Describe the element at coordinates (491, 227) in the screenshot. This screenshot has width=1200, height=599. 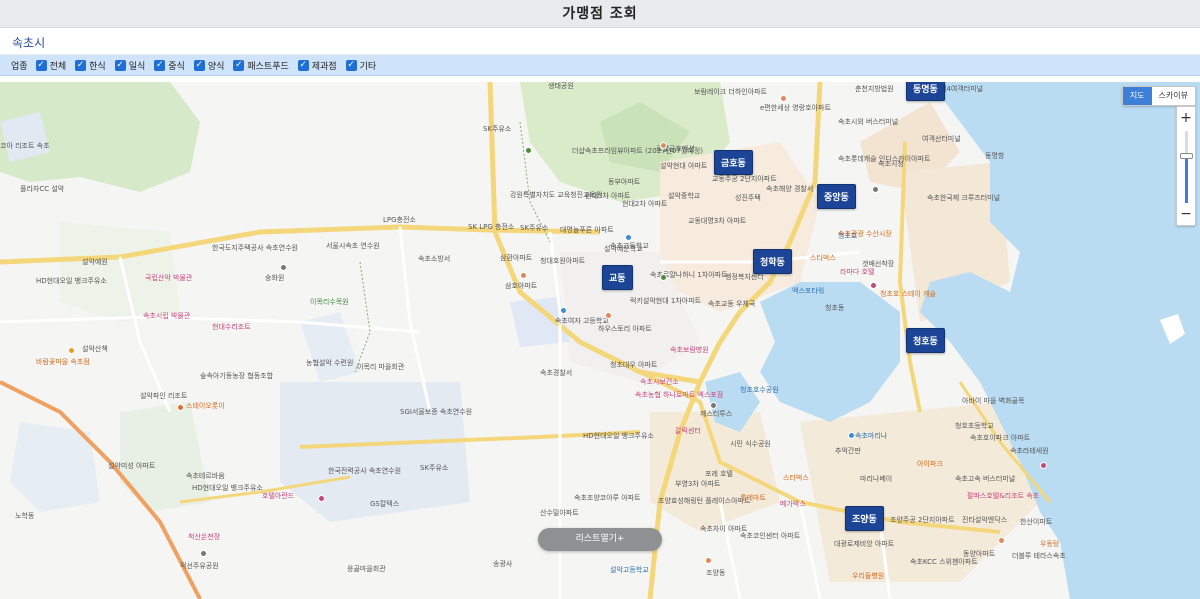
I see `map-label: SK LPG 충전소` at that location.